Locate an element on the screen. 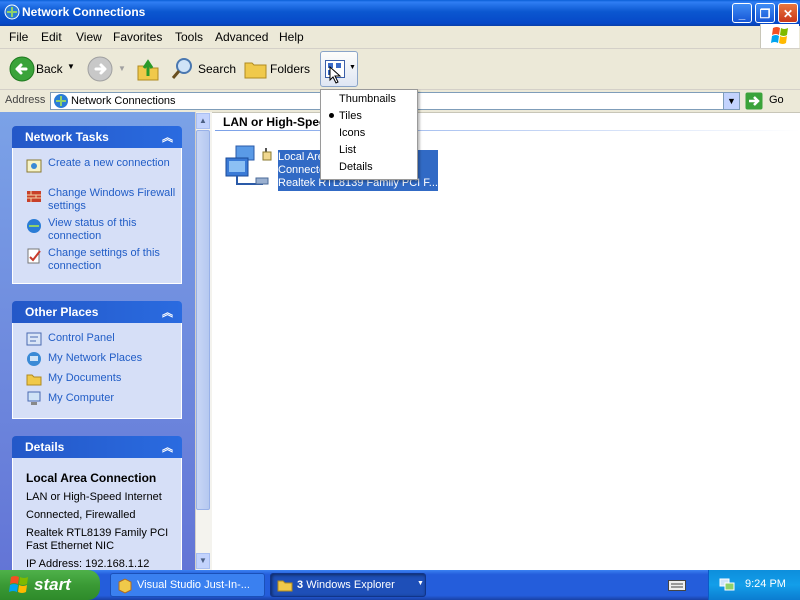  details-type: LAN or High-Speed Internet is located at coordinates (94, 497).